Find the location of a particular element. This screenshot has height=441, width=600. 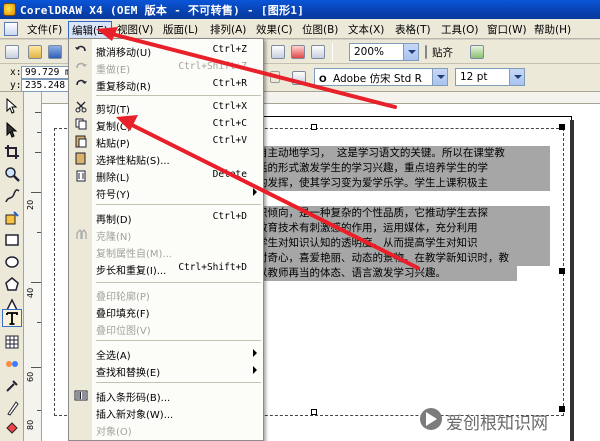

document-icon is located at coordinates (11, 29).